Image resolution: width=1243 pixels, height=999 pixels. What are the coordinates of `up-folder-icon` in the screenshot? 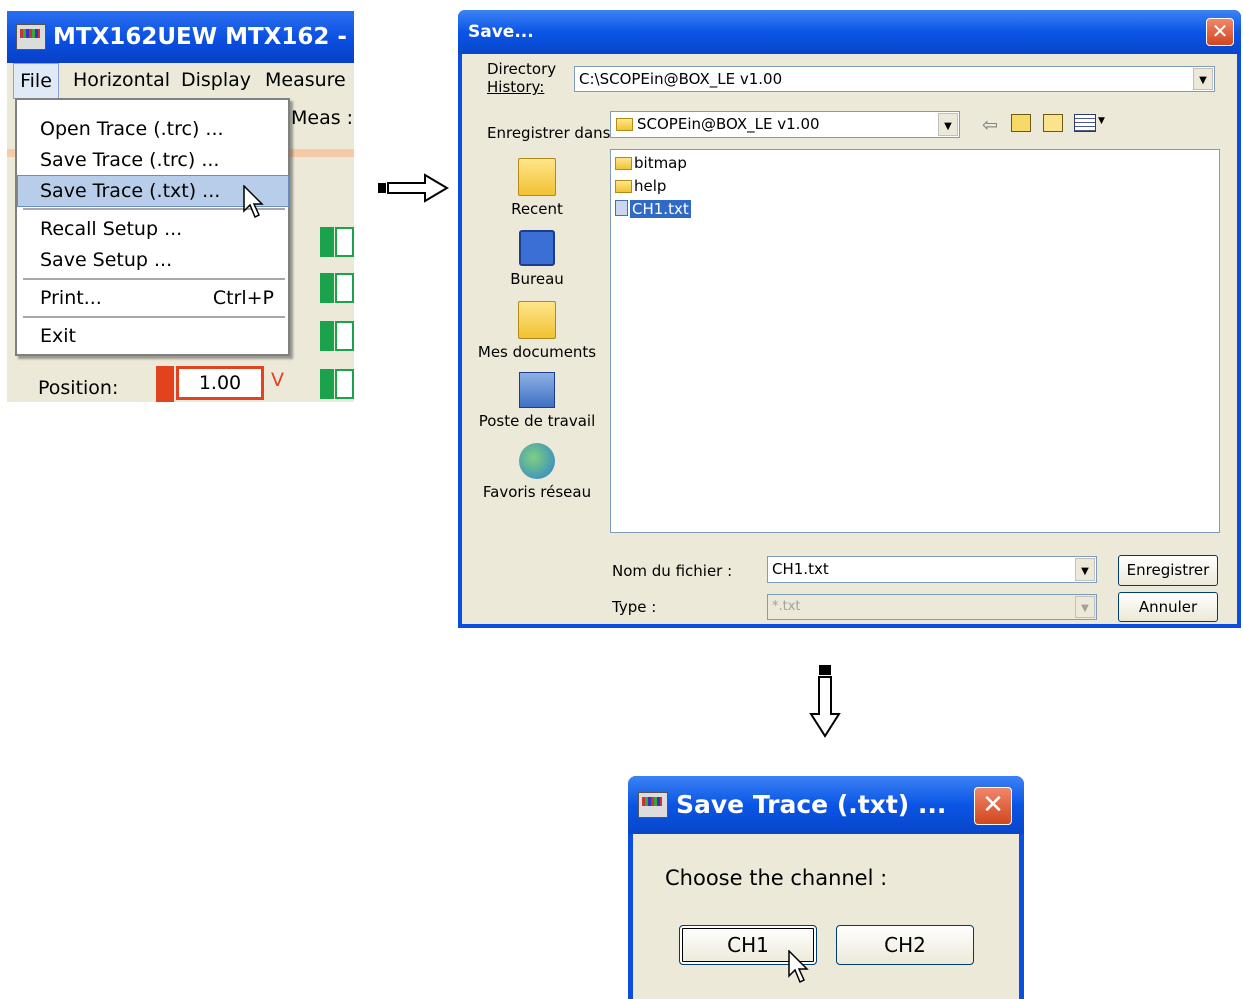 It's located at (1021, 123).